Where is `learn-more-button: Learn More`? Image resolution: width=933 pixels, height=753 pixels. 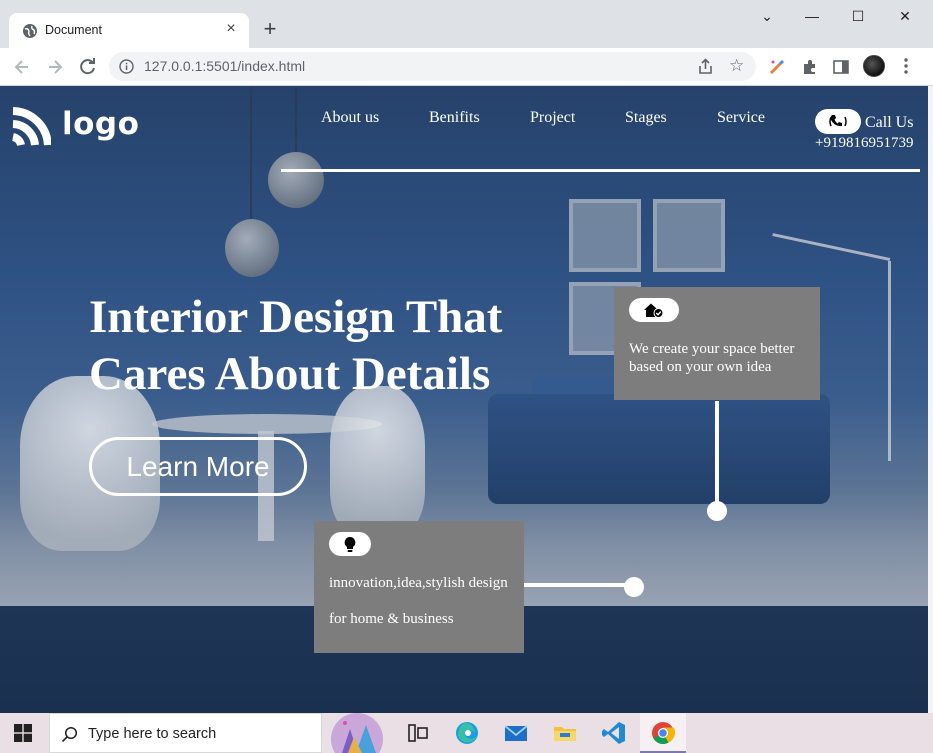
learn-more-button: Learn More is located at coordinates (198, 466).